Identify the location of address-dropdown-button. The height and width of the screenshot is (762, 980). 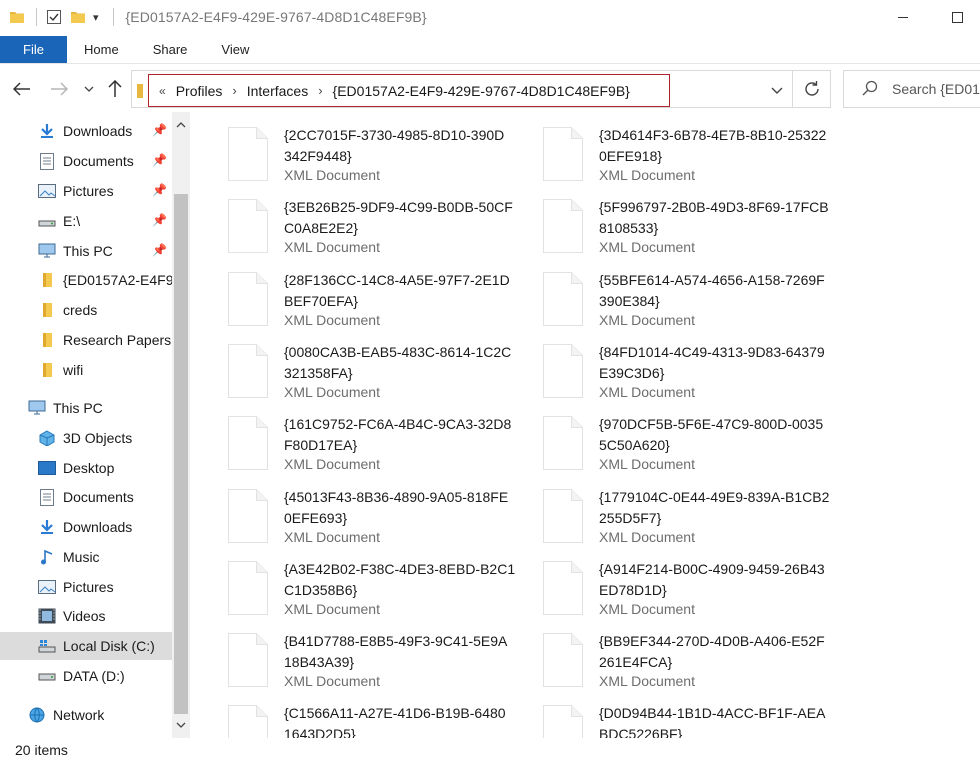
(777, 90).